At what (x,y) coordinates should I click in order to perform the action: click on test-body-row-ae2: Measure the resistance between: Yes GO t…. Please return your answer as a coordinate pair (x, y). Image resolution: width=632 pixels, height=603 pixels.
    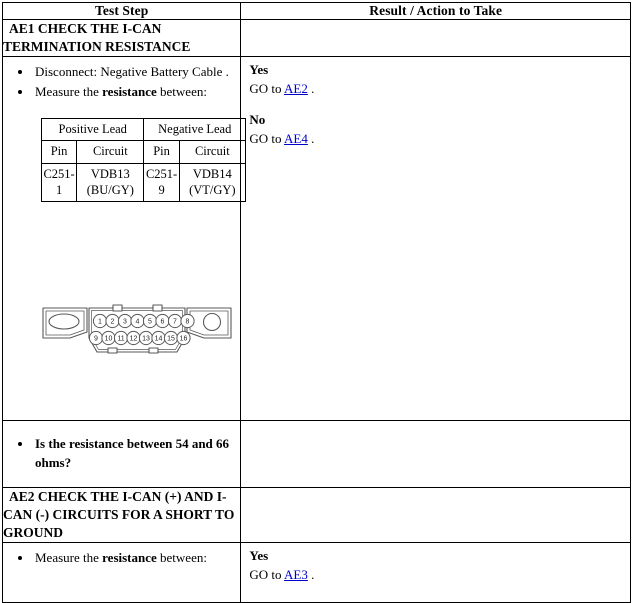
    Looking at the image, I should click on (316, 572).